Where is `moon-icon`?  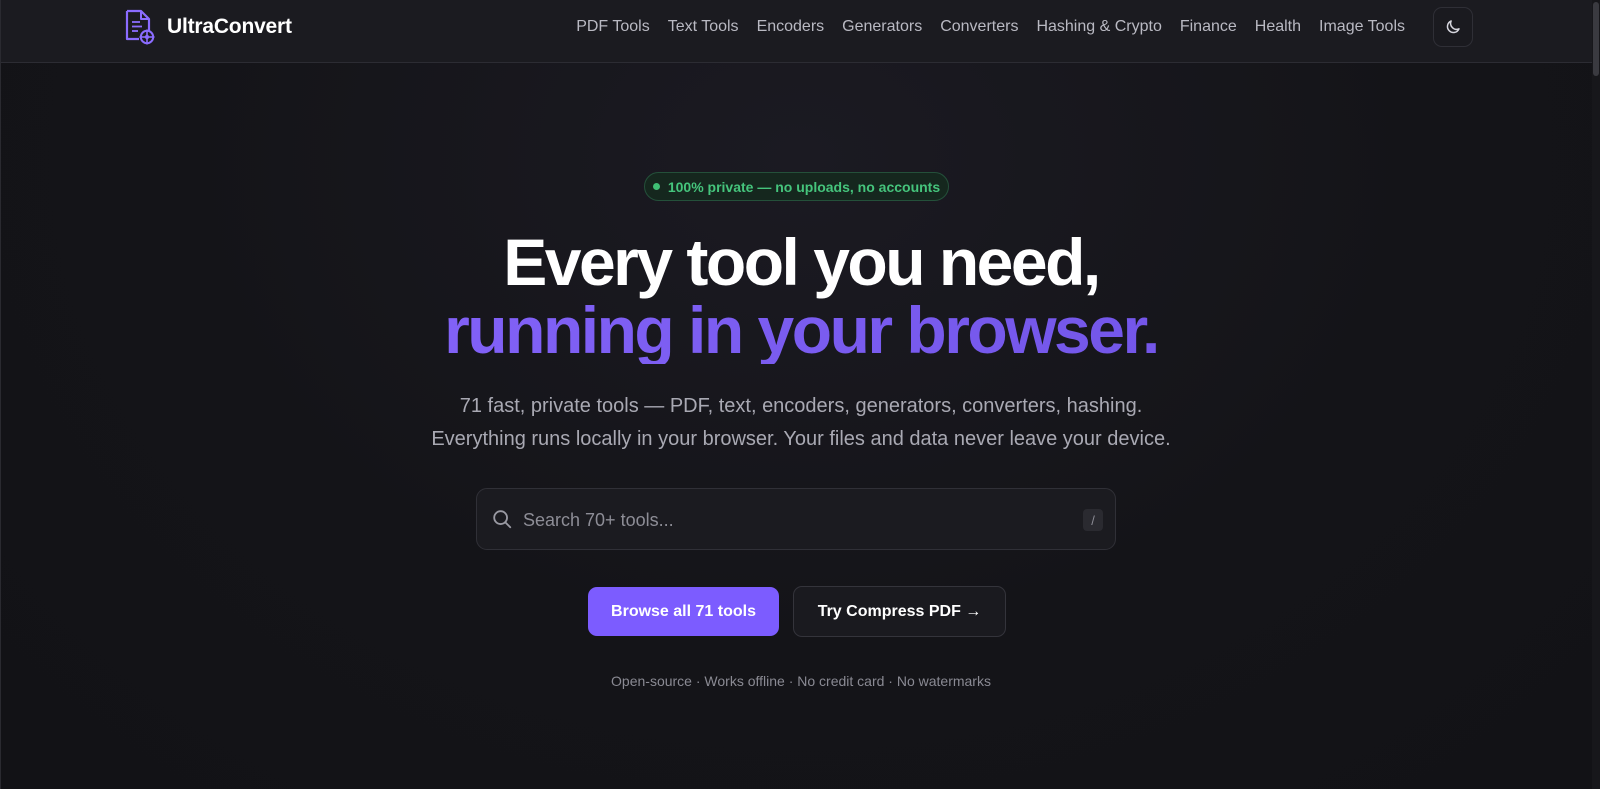
moon-icon is located at coordinates (1453, 27).